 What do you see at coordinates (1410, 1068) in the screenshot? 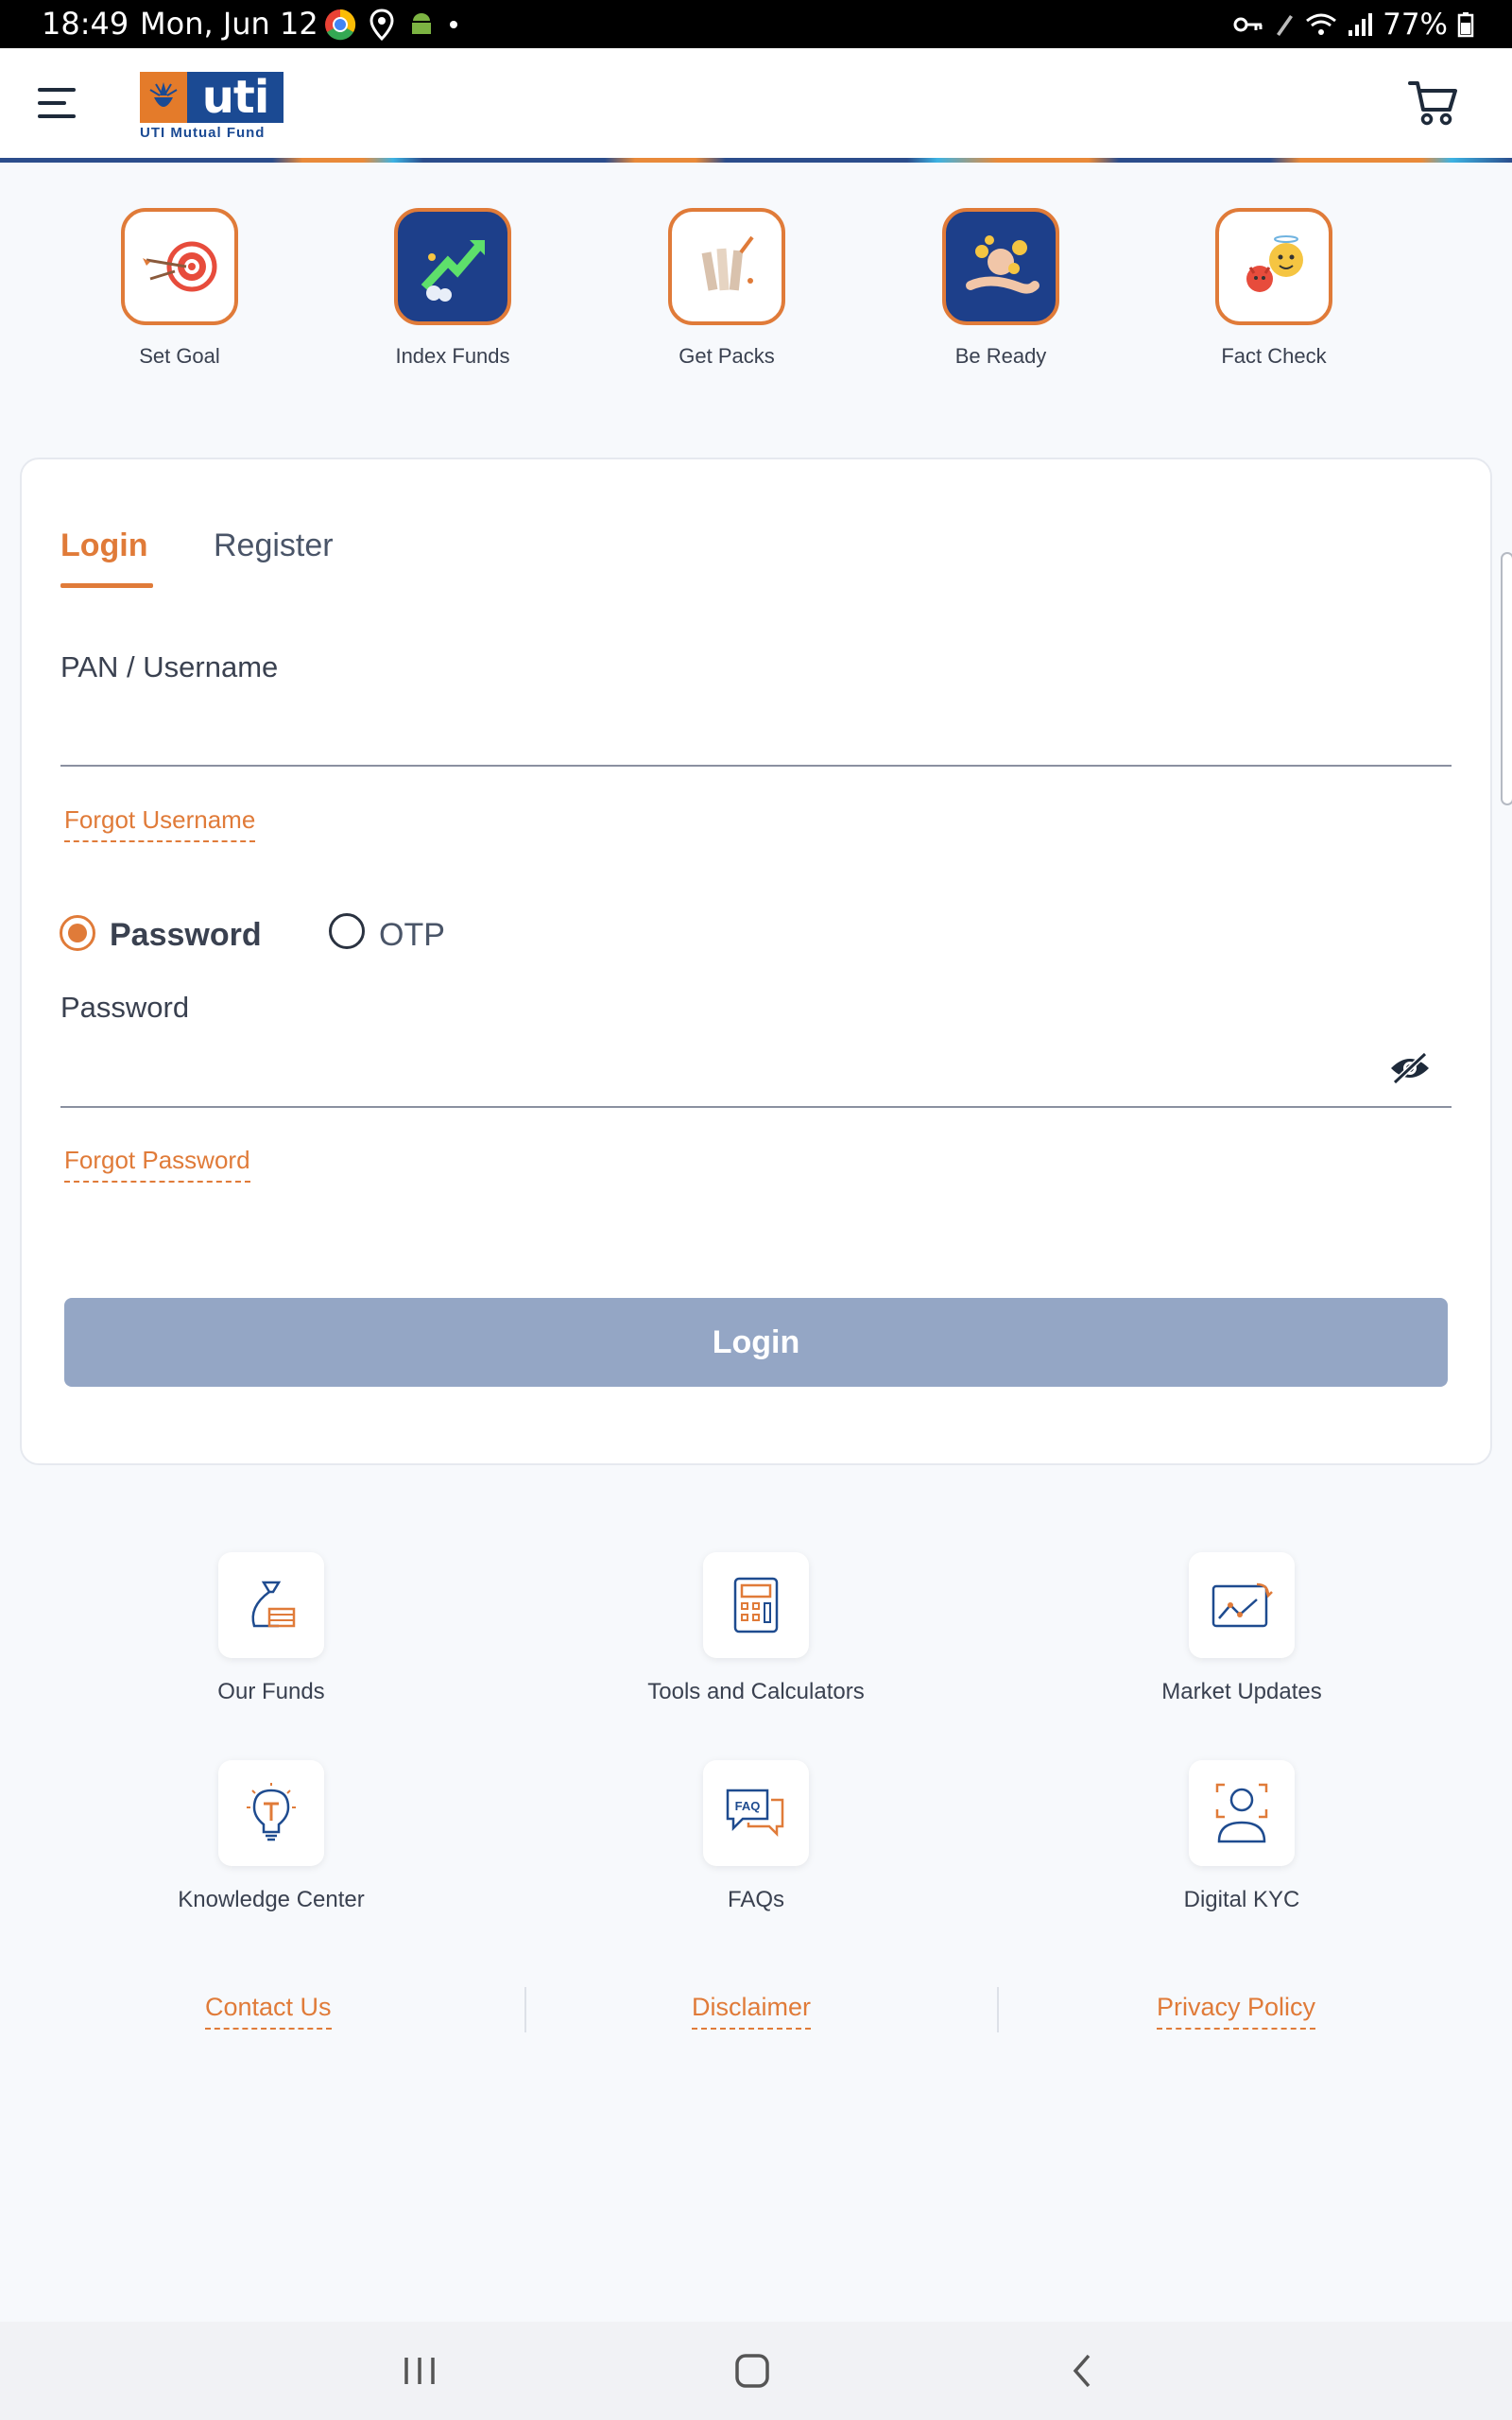
I see `eye-slash-icon` at bounding box center [1410, 1068].